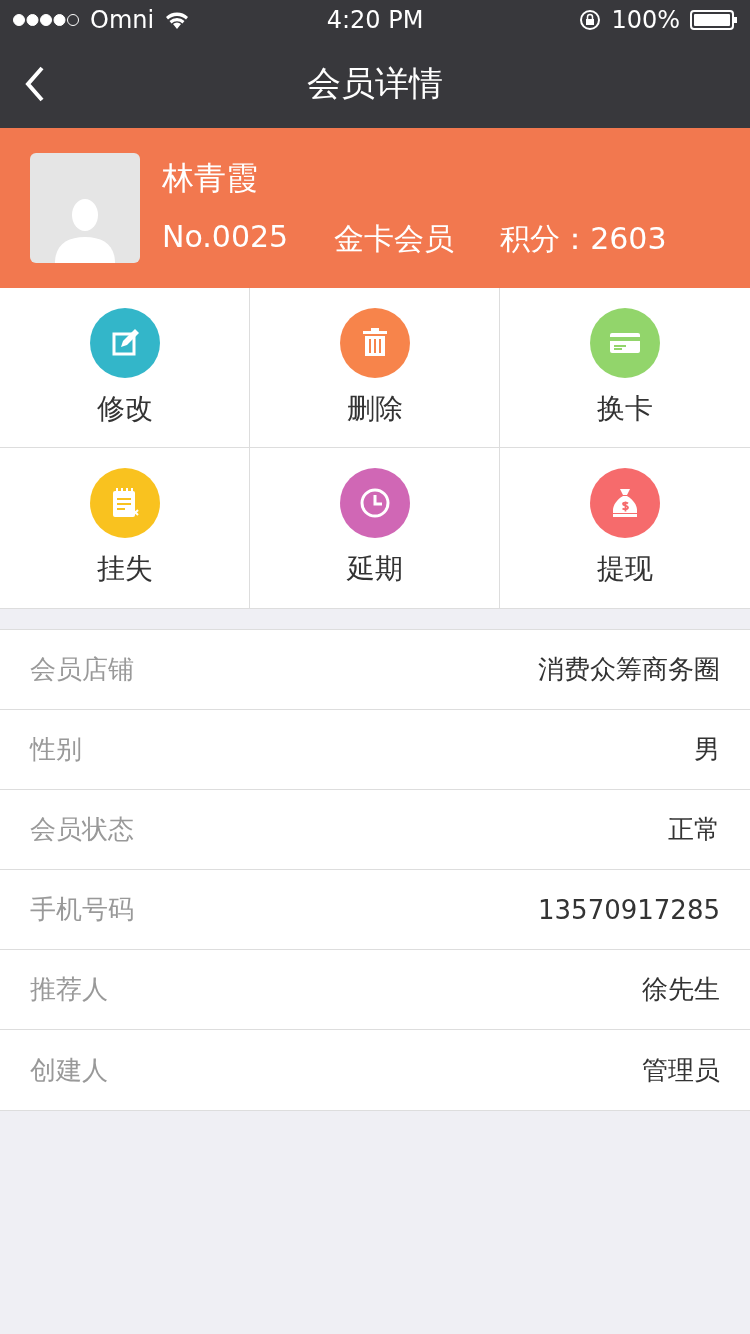  Describe the element at coordinates (394, 238) in the screenshot. I see `member-level: 金卡会员` at that location.